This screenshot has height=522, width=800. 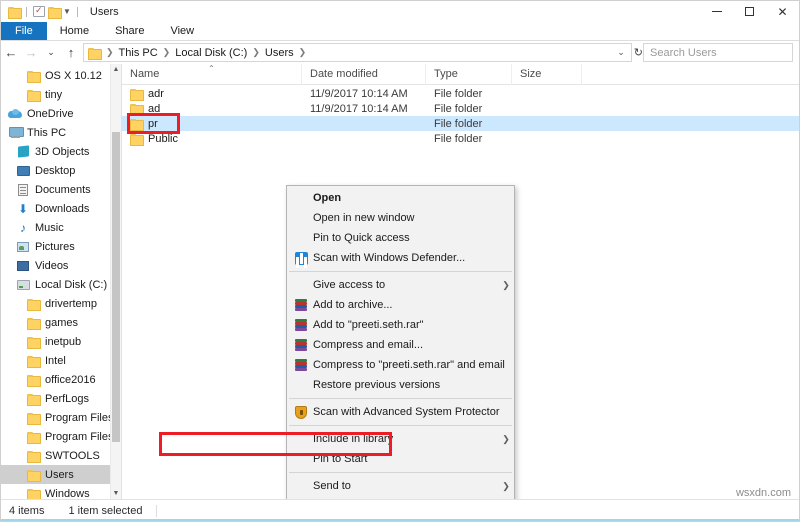 I want to click on sidebar-item-videos: Videos, so click(x=61, y=265).